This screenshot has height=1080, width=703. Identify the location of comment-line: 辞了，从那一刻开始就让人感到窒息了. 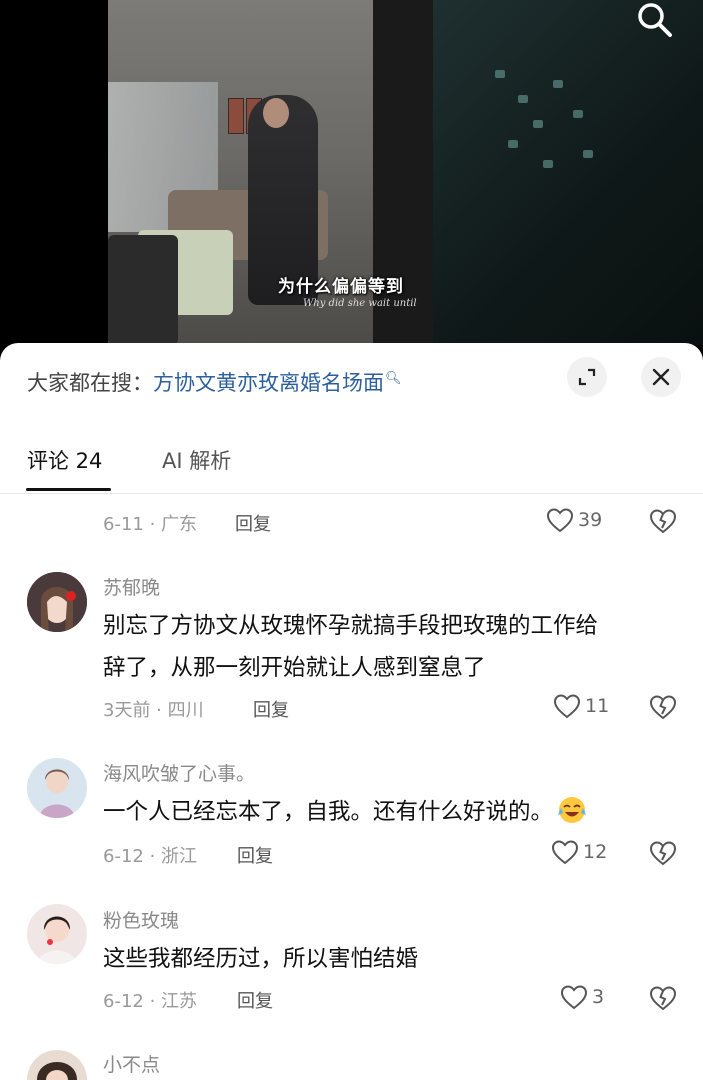
(294, 668).